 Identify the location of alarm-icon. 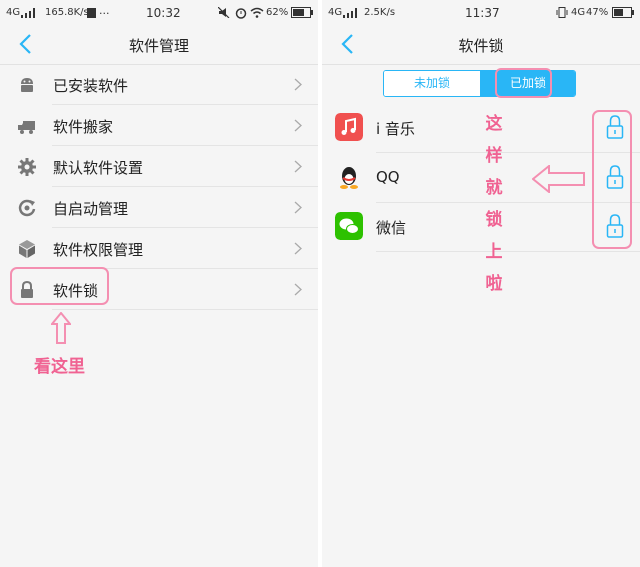
(241, 13).